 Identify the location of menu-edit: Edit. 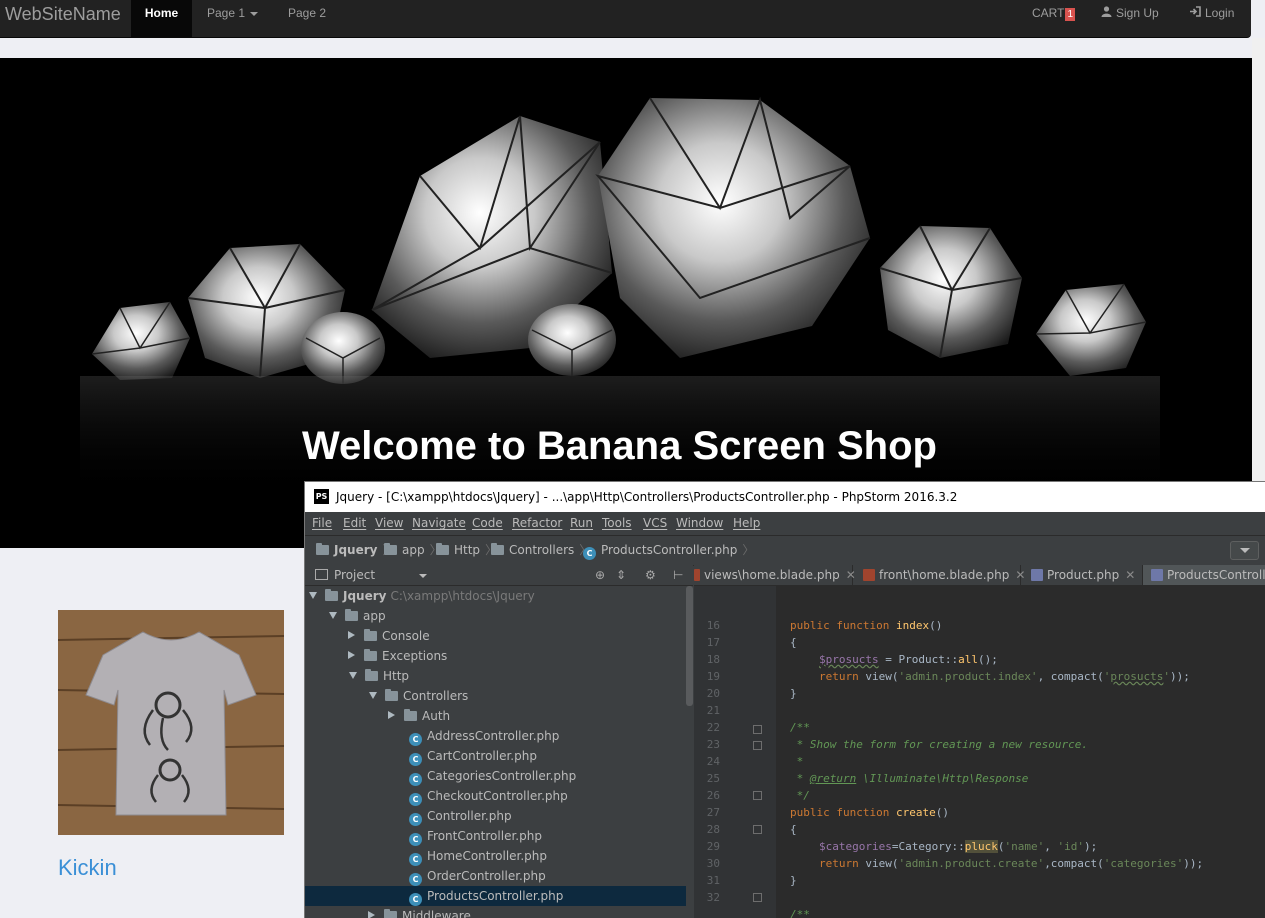
(354, 523).